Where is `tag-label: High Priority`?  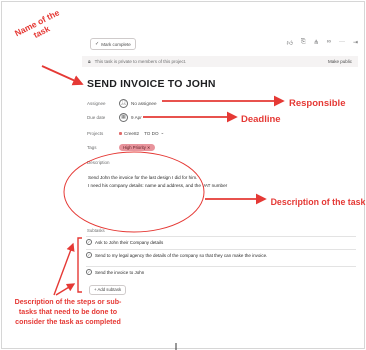
tag-label: High Priority is located at coordinates (134, 147).